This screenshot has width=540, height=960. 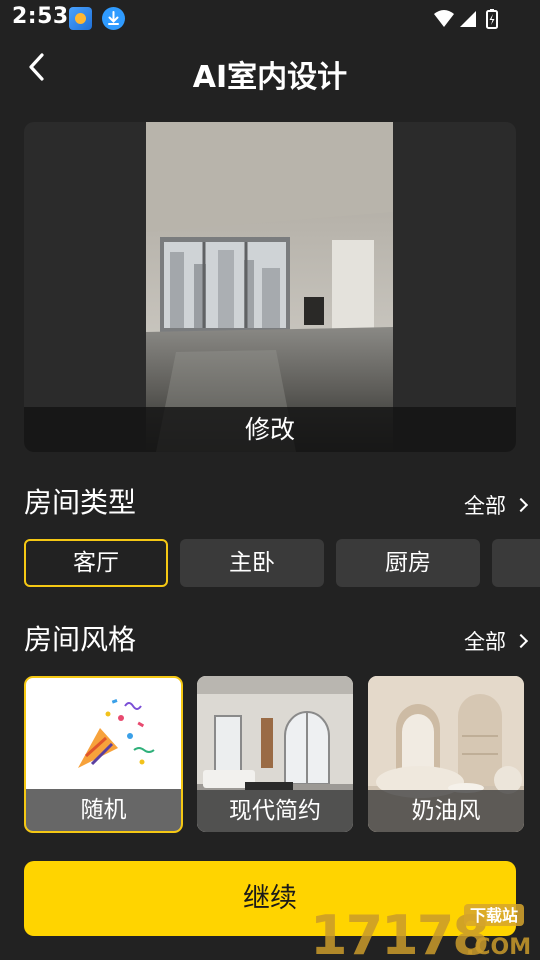 What do you see at coordinates (270, 429) in the screenshot?
I see `edit-button: 修改` at bounding box center [270, 429].